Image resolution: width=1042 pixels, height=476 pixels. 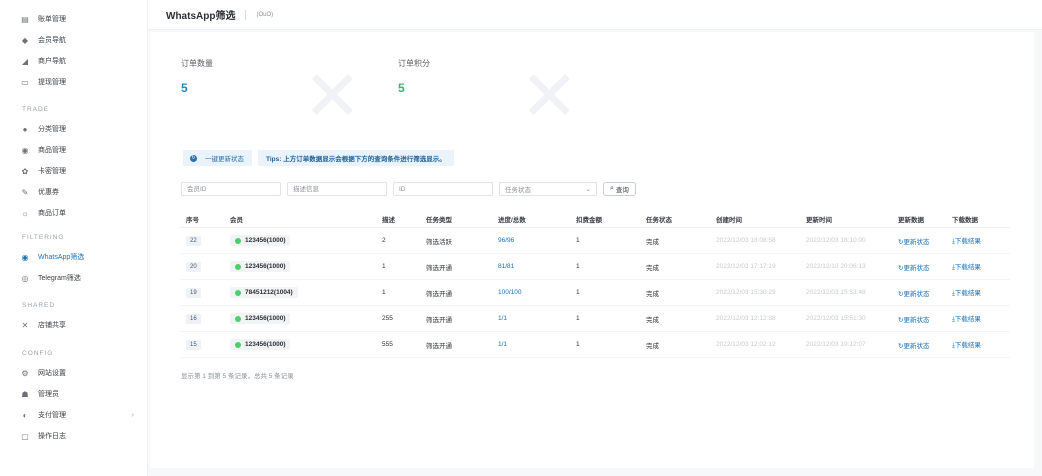 I want to click on query-button: ⌕ 查询, so click(x=619, y=189).